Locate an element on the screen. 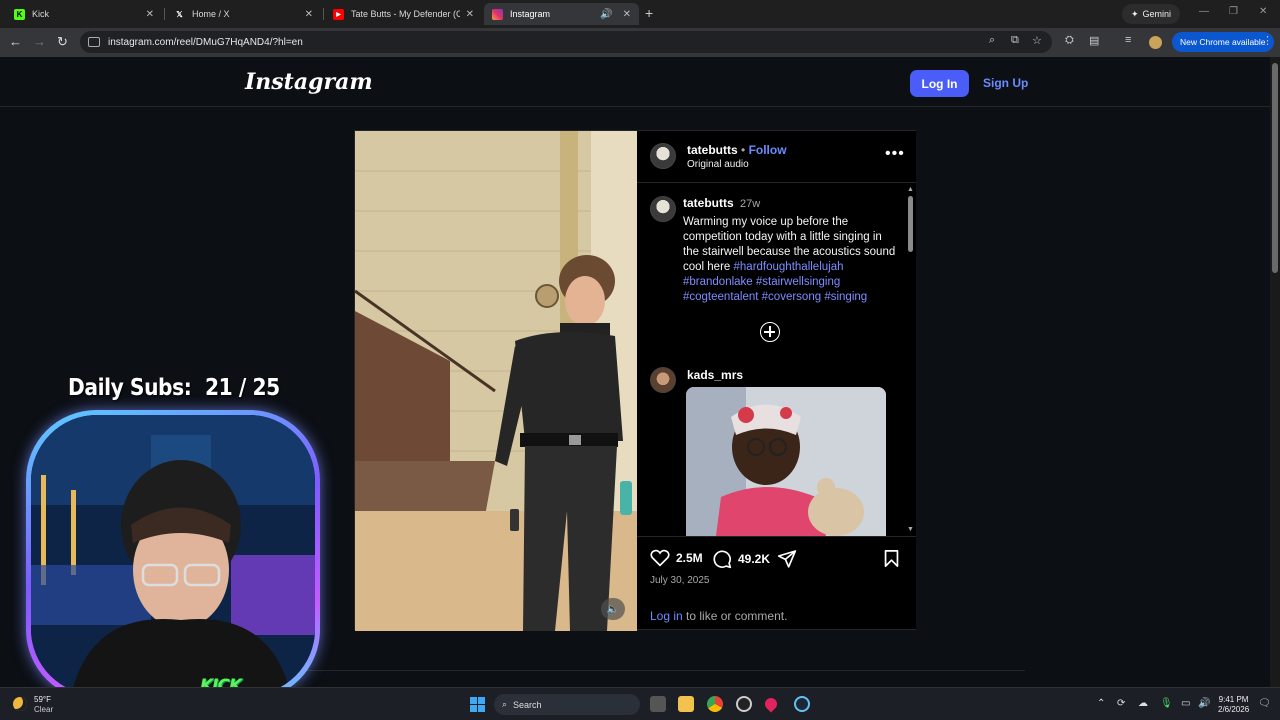 The image size is (1280, 720). signup-link: Sign Up is located at coordinates (1005, 83).